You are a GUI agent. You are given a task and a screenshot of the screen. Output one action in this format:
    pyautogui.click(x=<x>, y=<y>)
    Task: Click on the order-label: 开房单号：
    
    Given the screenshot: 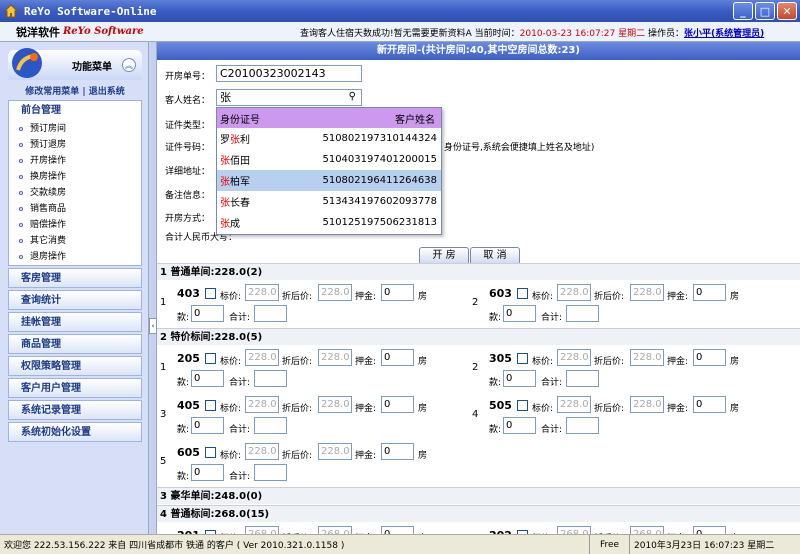 What is the action you would take?
    pyautogui.click(x=188, y=77)
    